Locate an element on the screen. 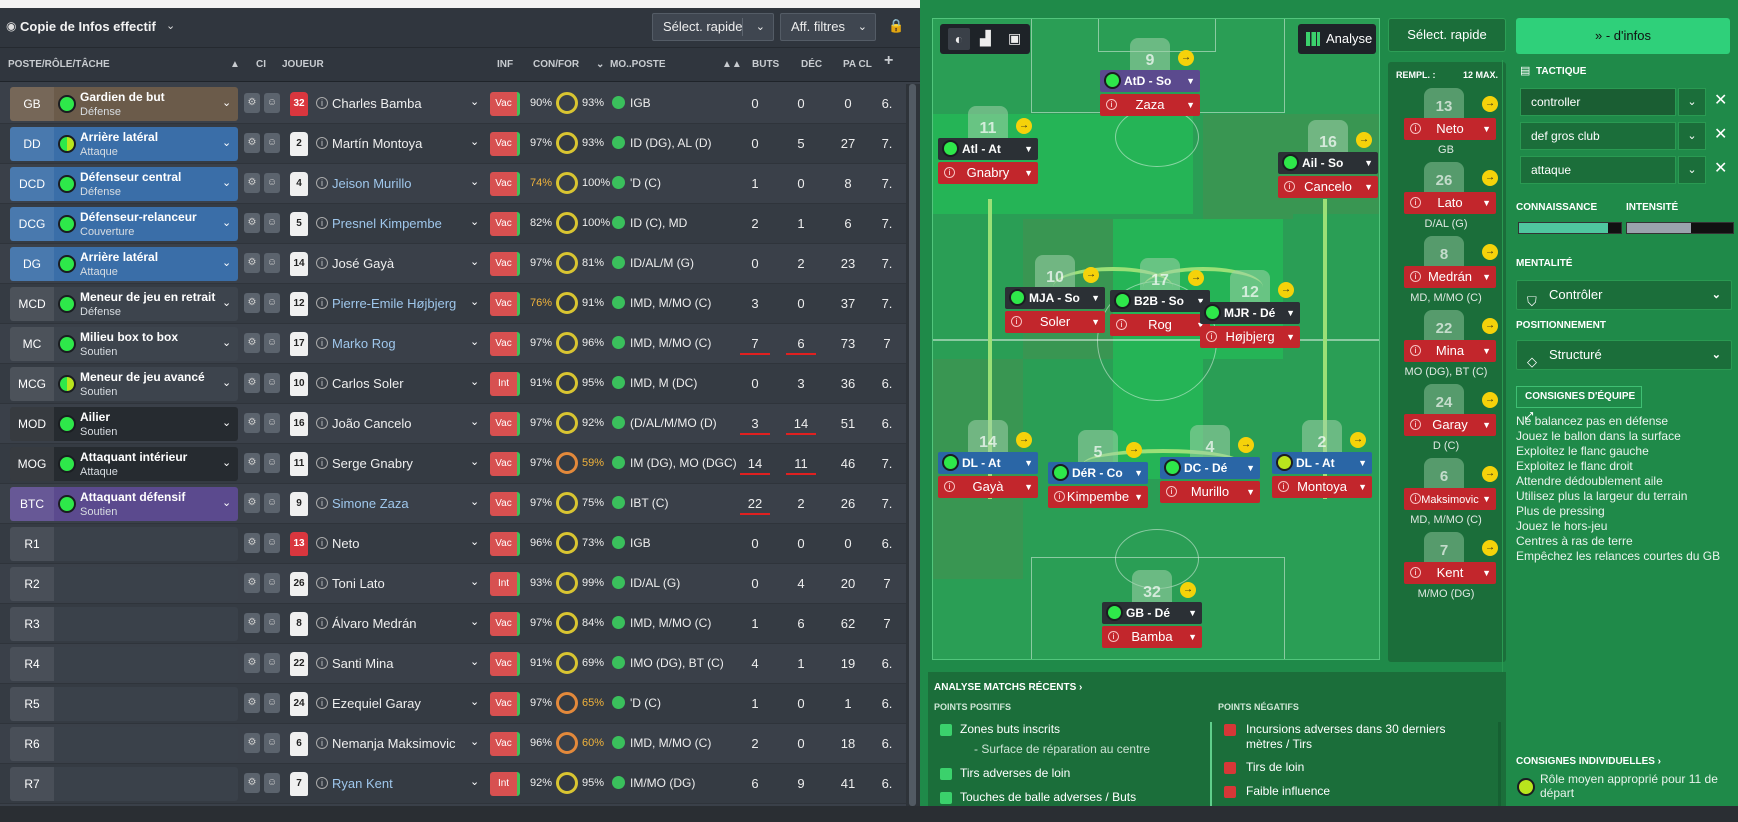 This screenshot has height=822, width=1738. position-code: R6 is located at coordinates (32, 744).